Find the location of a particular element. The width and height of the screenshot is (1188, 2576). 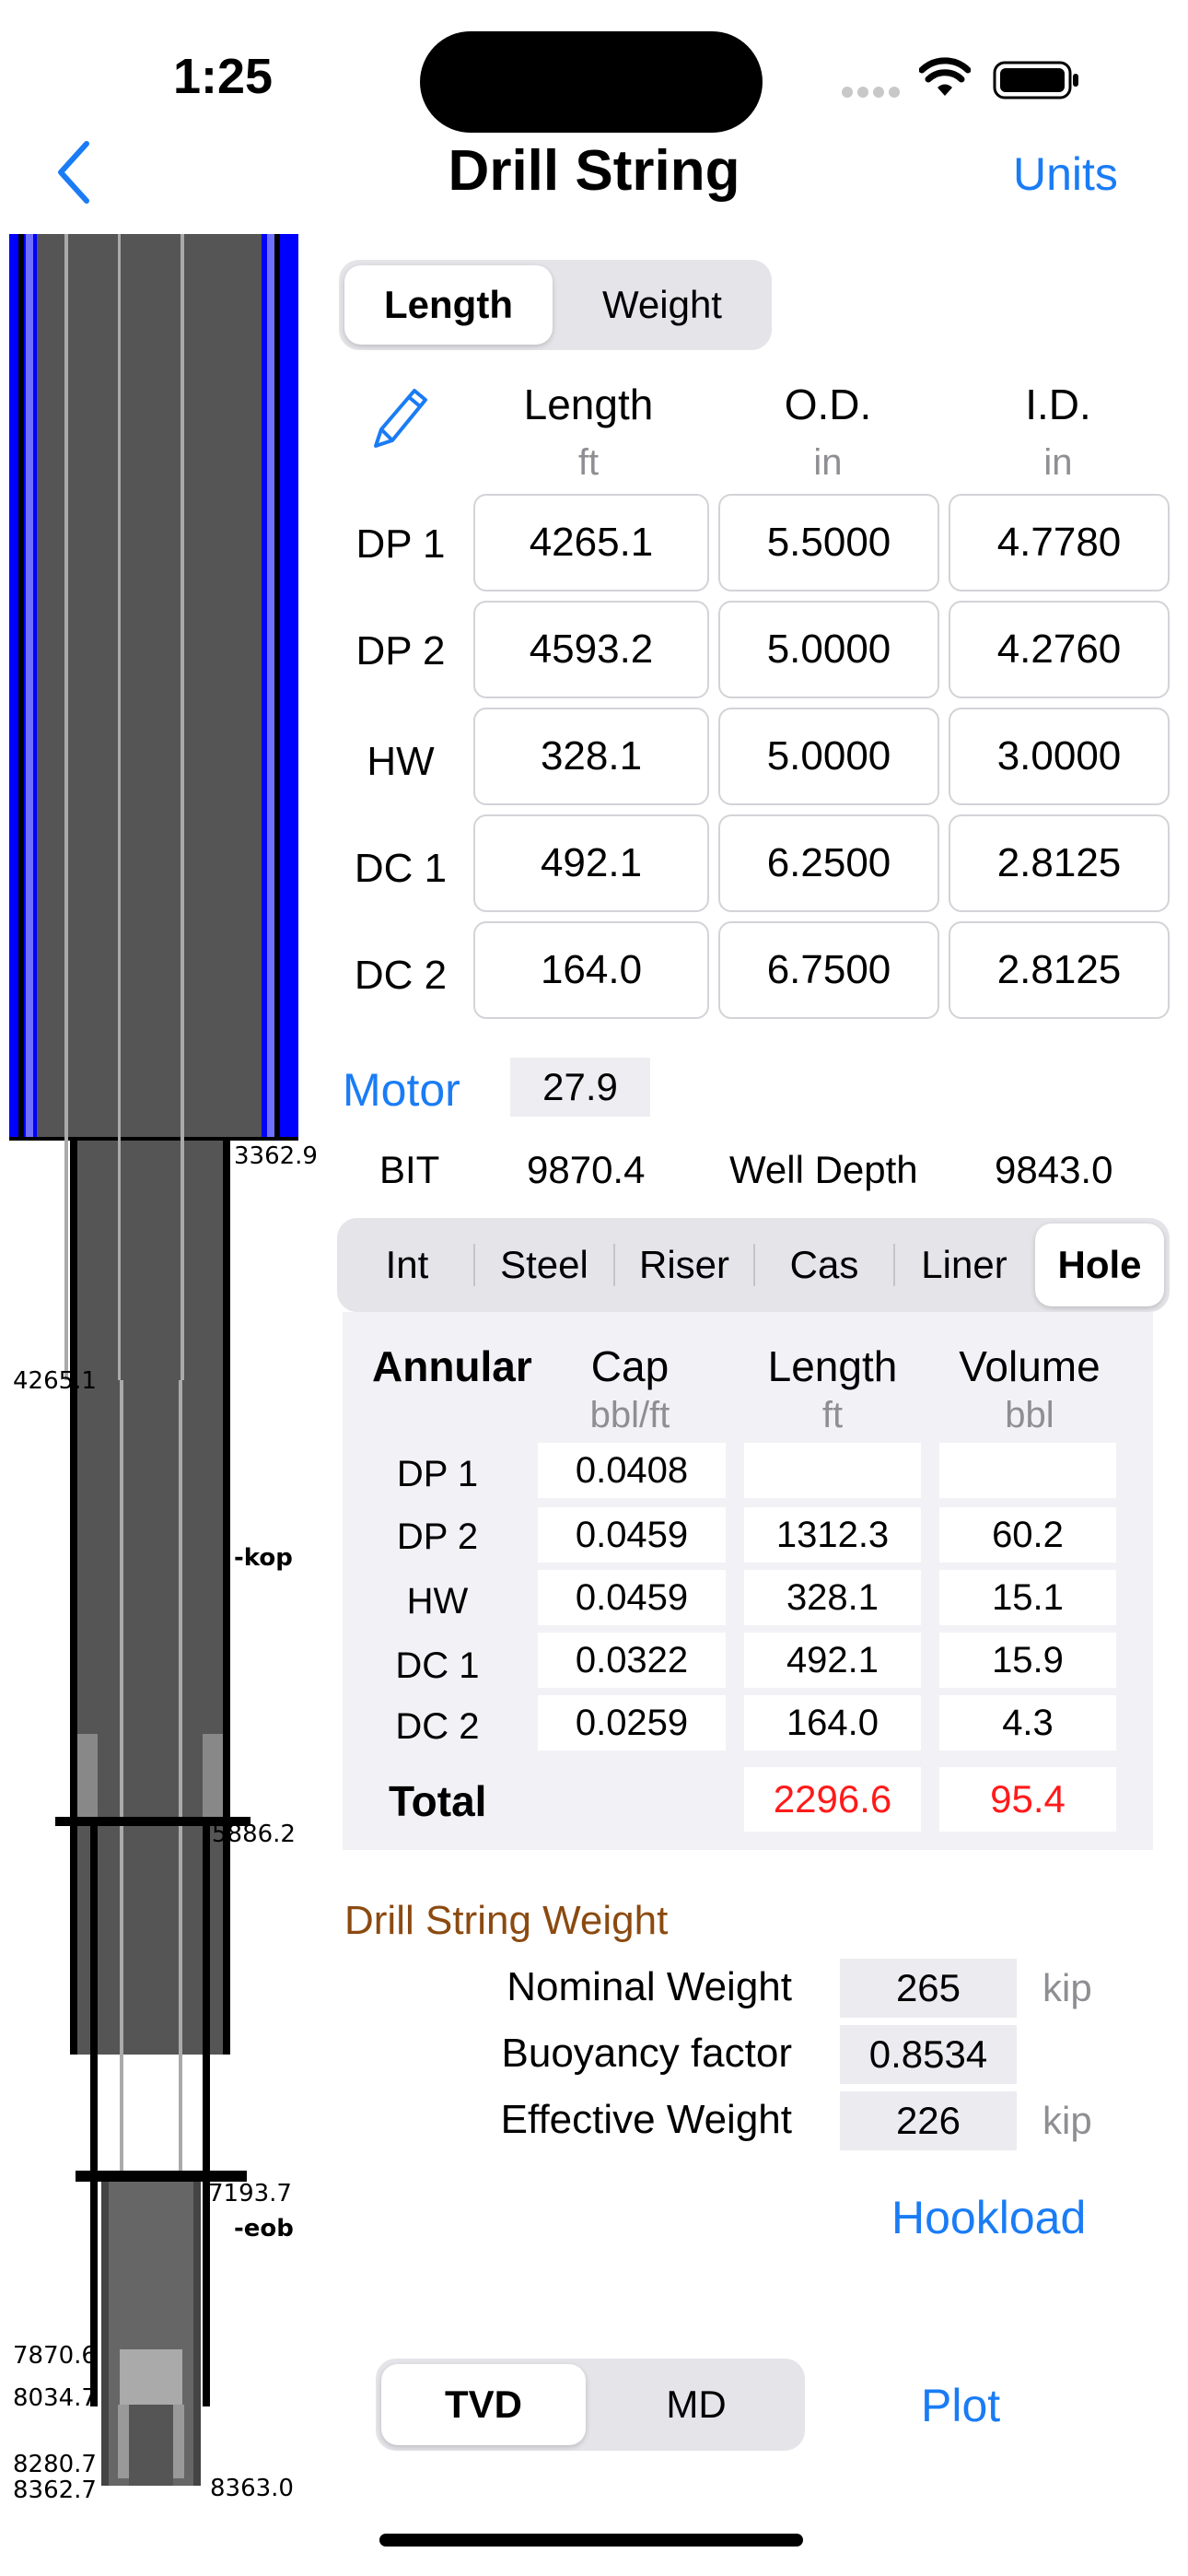

weight-section-title: Drill String Weight is located at coordinates (507, 1920).